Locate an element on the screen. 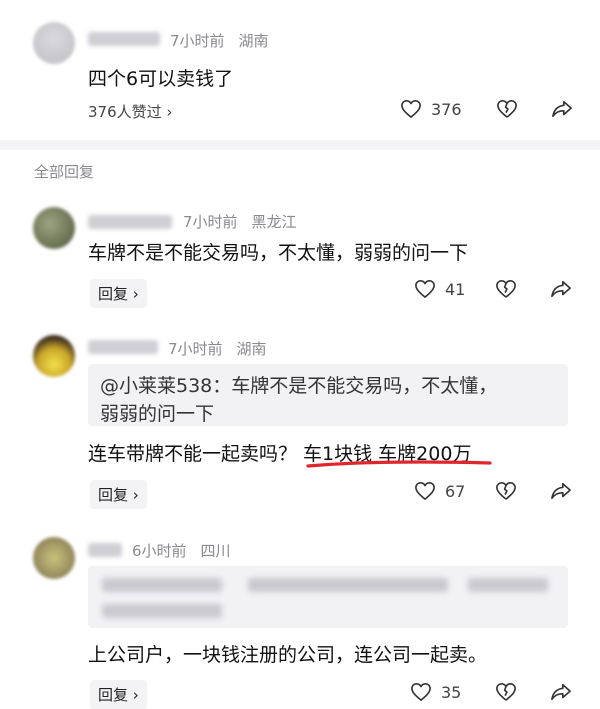 This screenshot has height=709, width=600. comment-location: 湖南 is located at coordinates (253, 41).